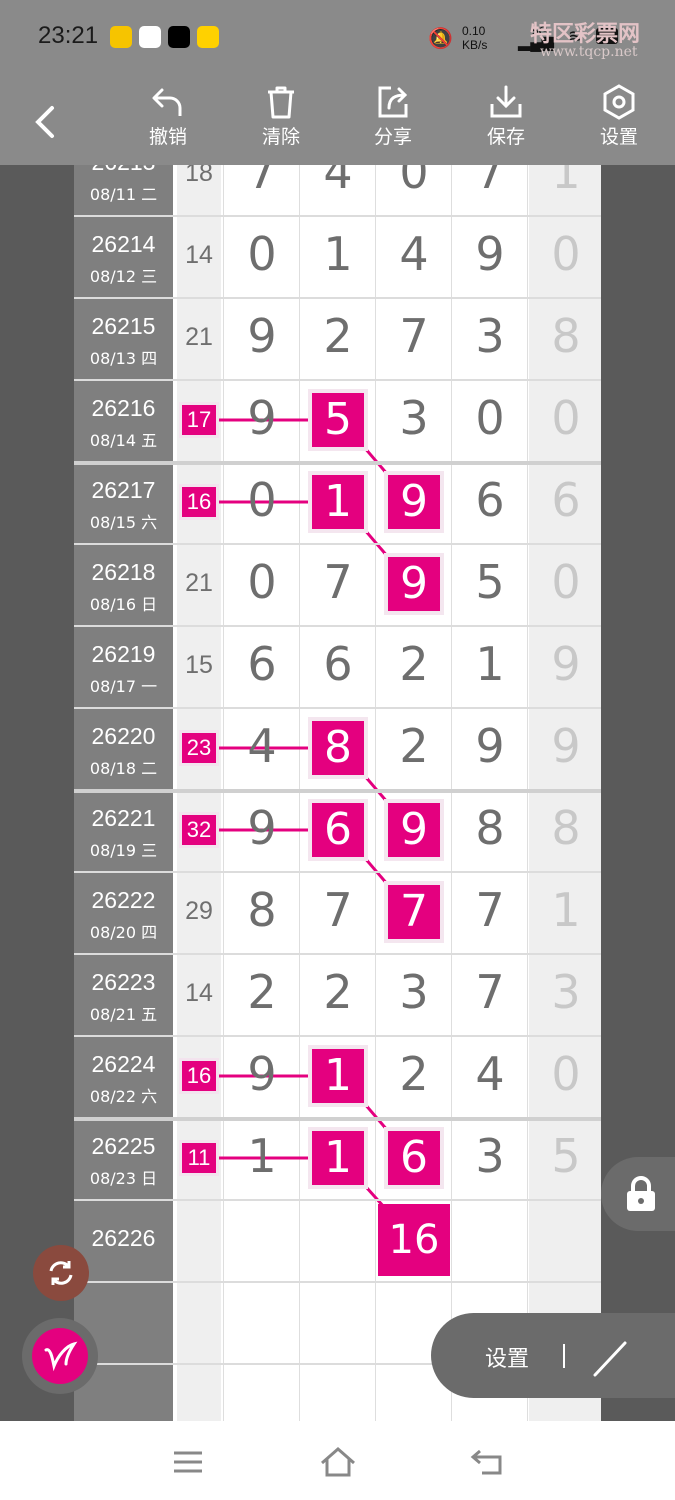 The image size is (675, 1500). Describe the element at coordinates (490, 828) in the screenshot. I see `digit-cell: 8` at that location.